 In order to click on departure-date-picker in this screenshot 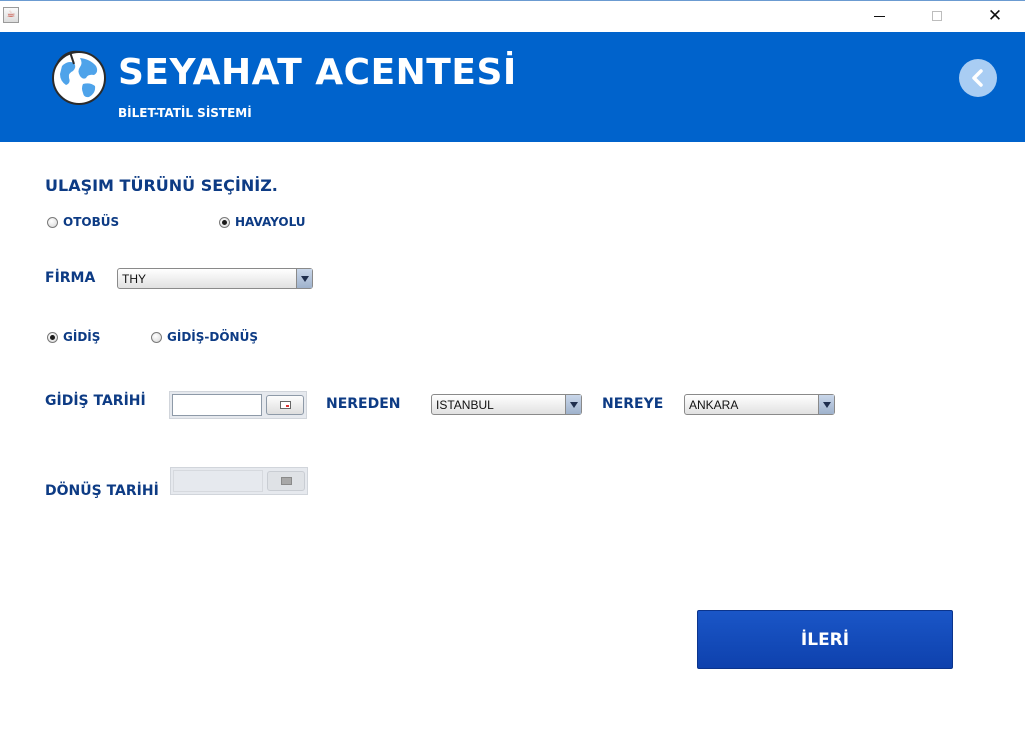, I will do `click(238, 405)`.